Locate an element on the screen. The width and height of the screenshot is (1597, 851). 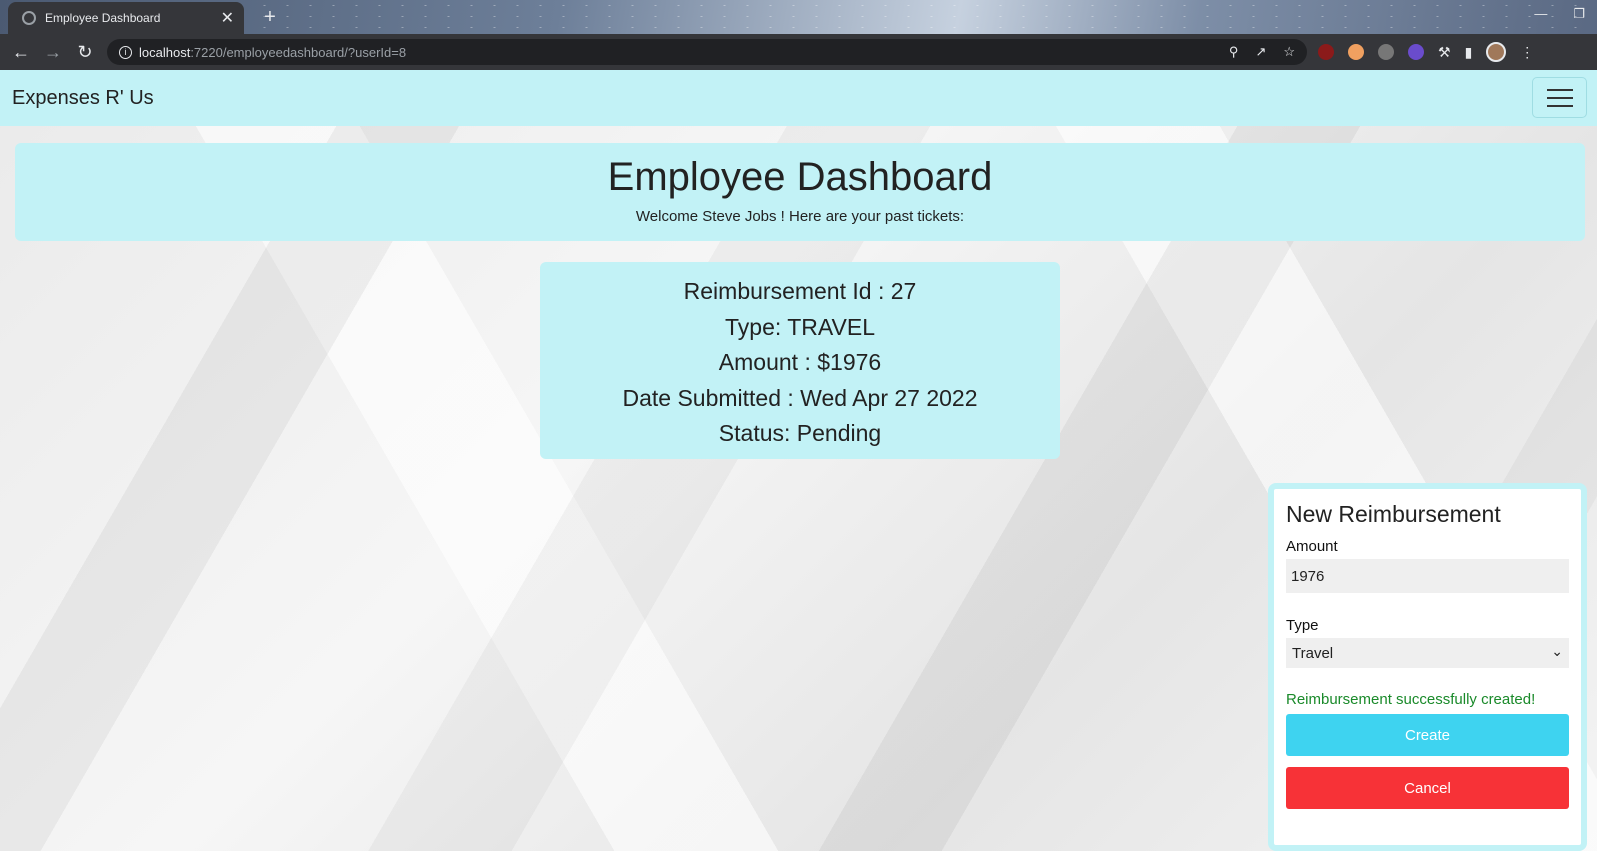
brand: Expenses R' Us is located at coordinates (83, 98).